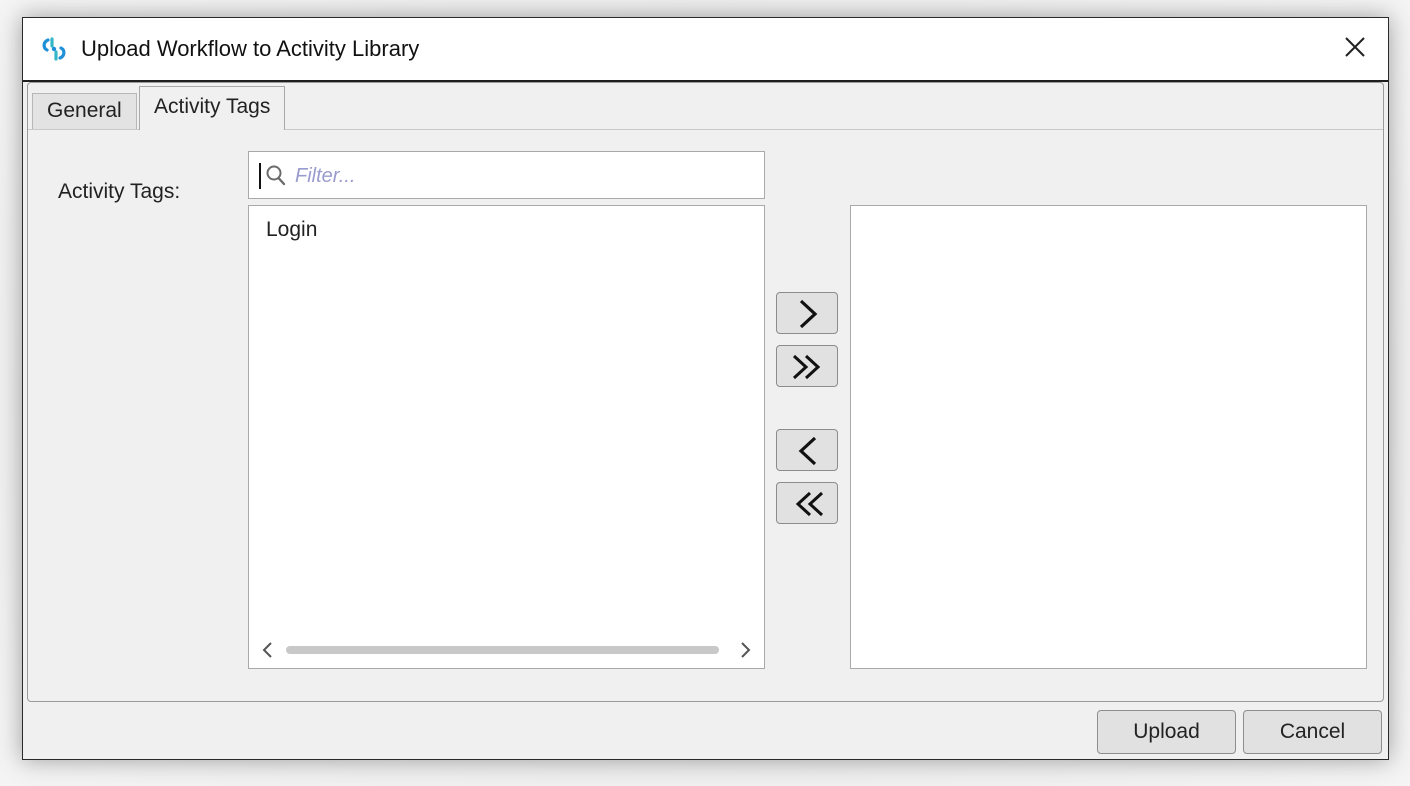 The height and width of the screenshot is (786, 1410). I want to click on move-left-button, so click(807, 450).